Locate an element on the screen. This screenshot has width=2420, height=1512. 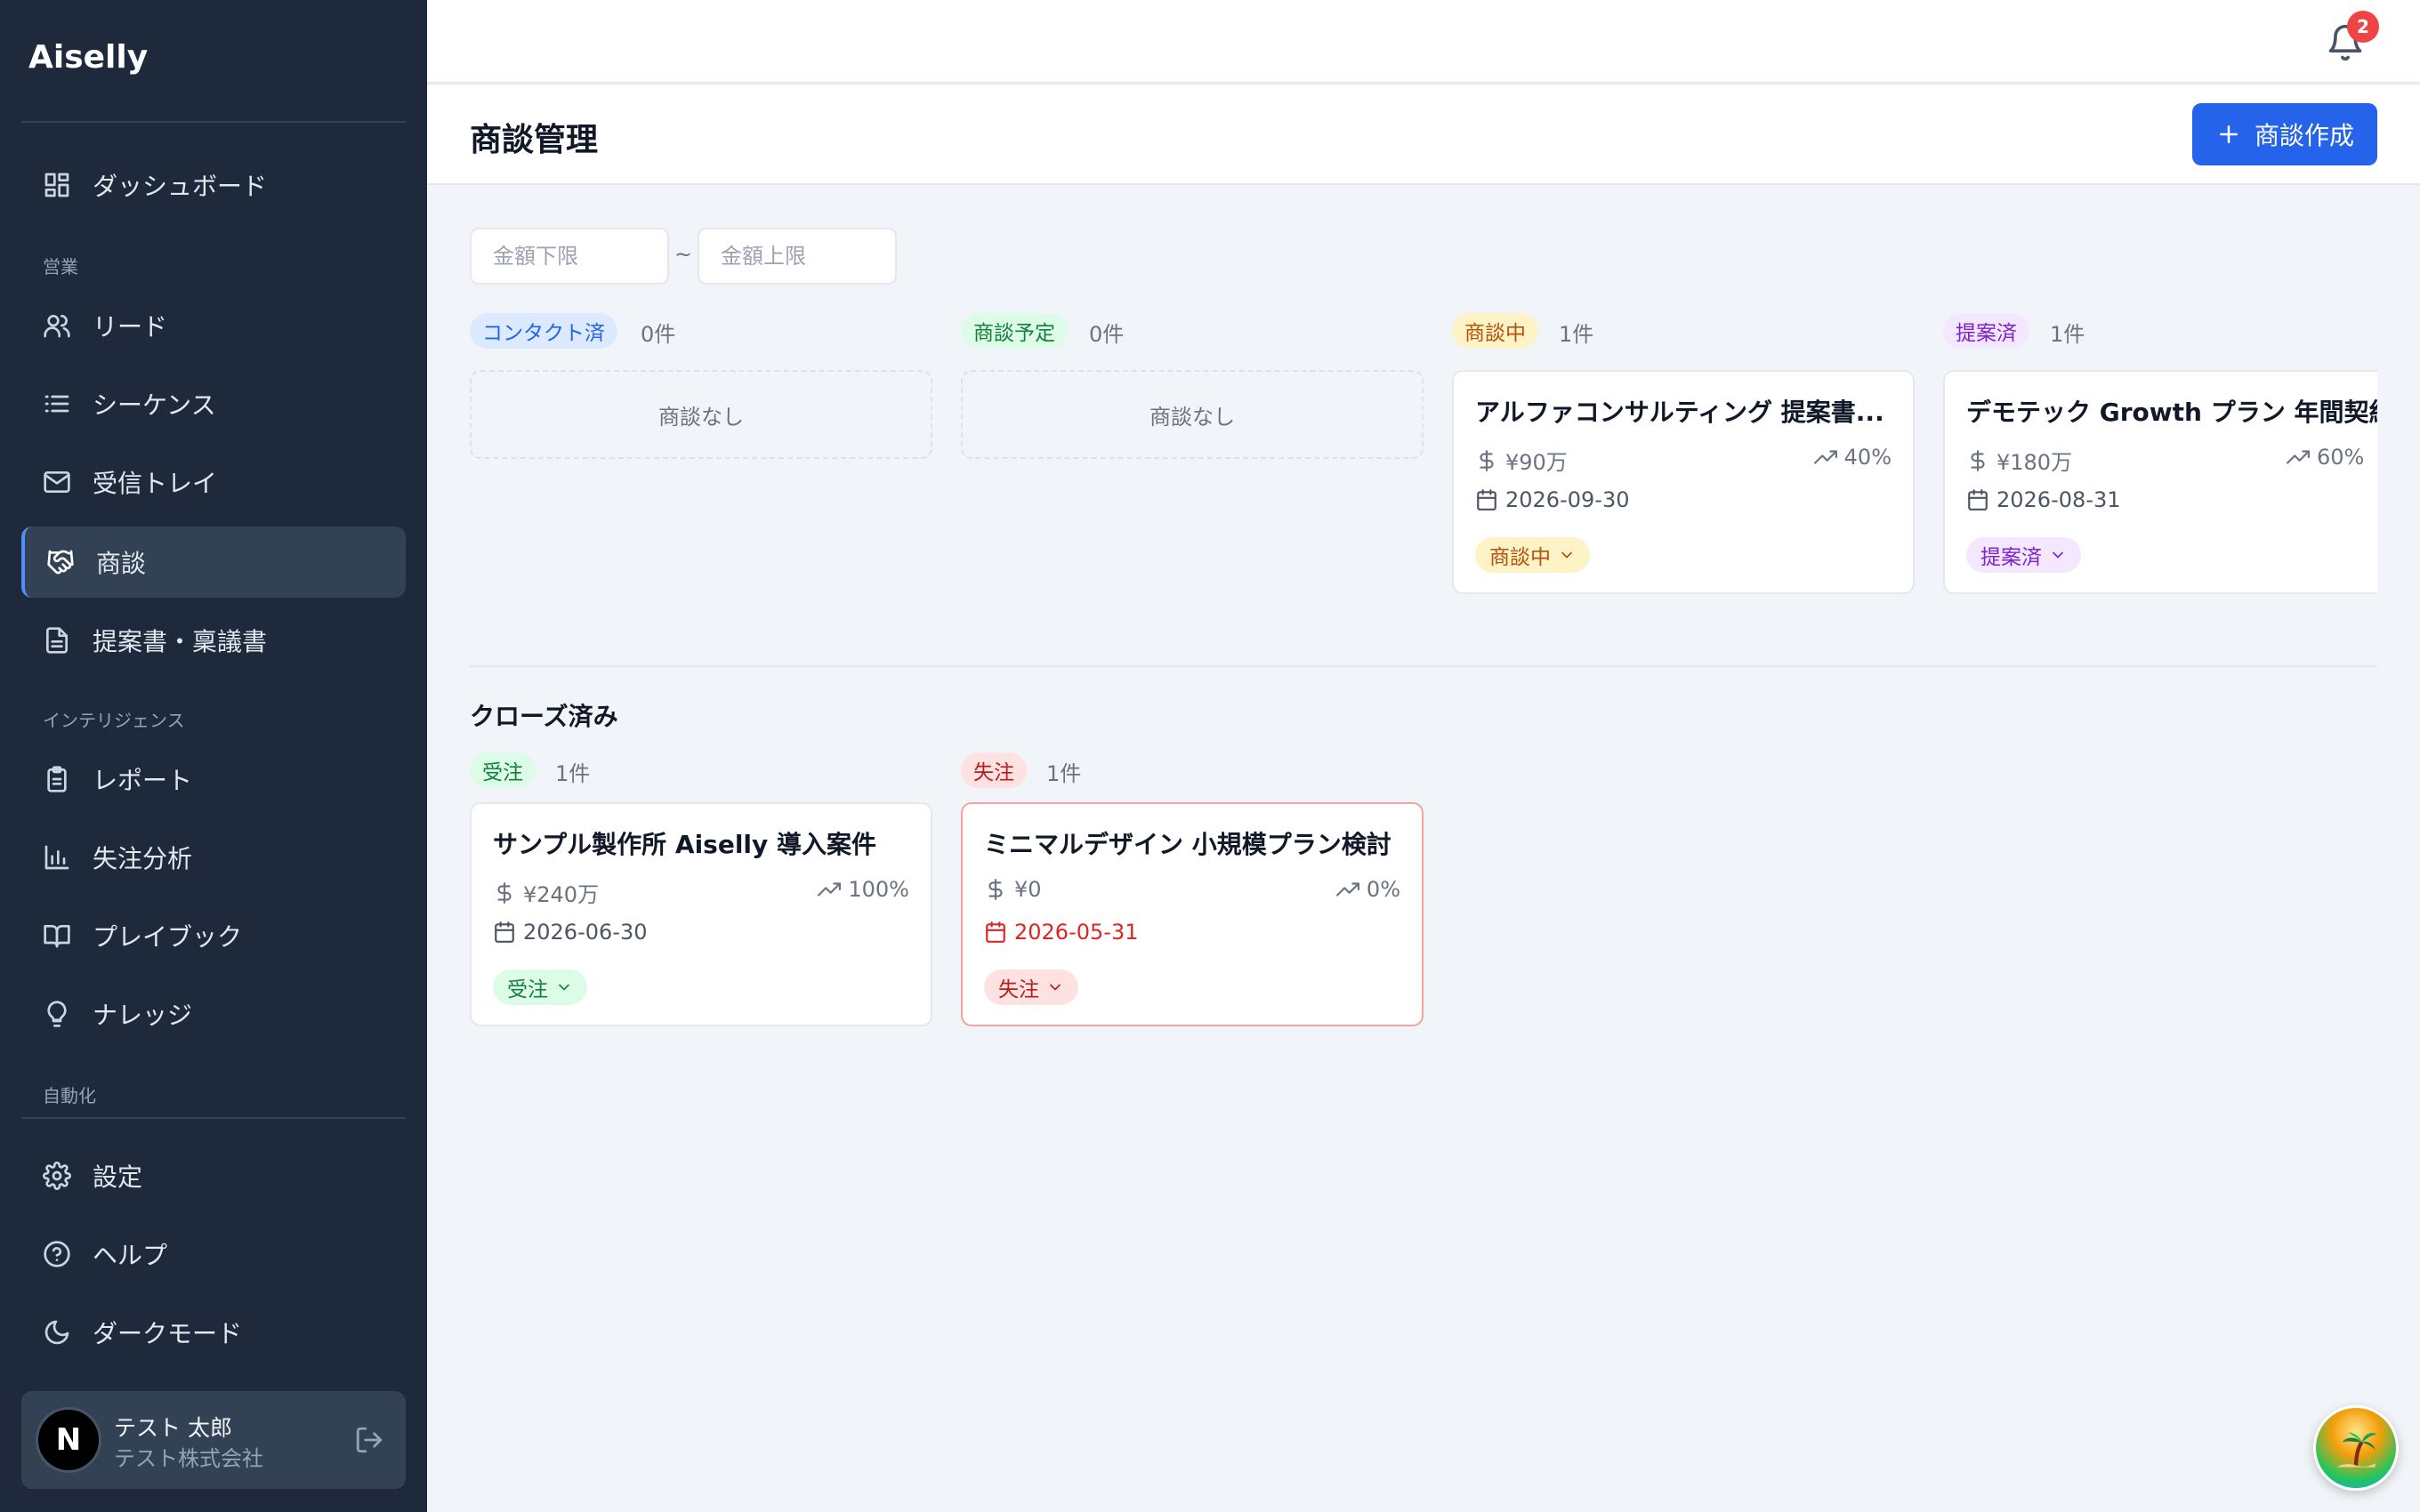
column-badge-scheduled: 商談予定 is located at coordinates (1014, 331).